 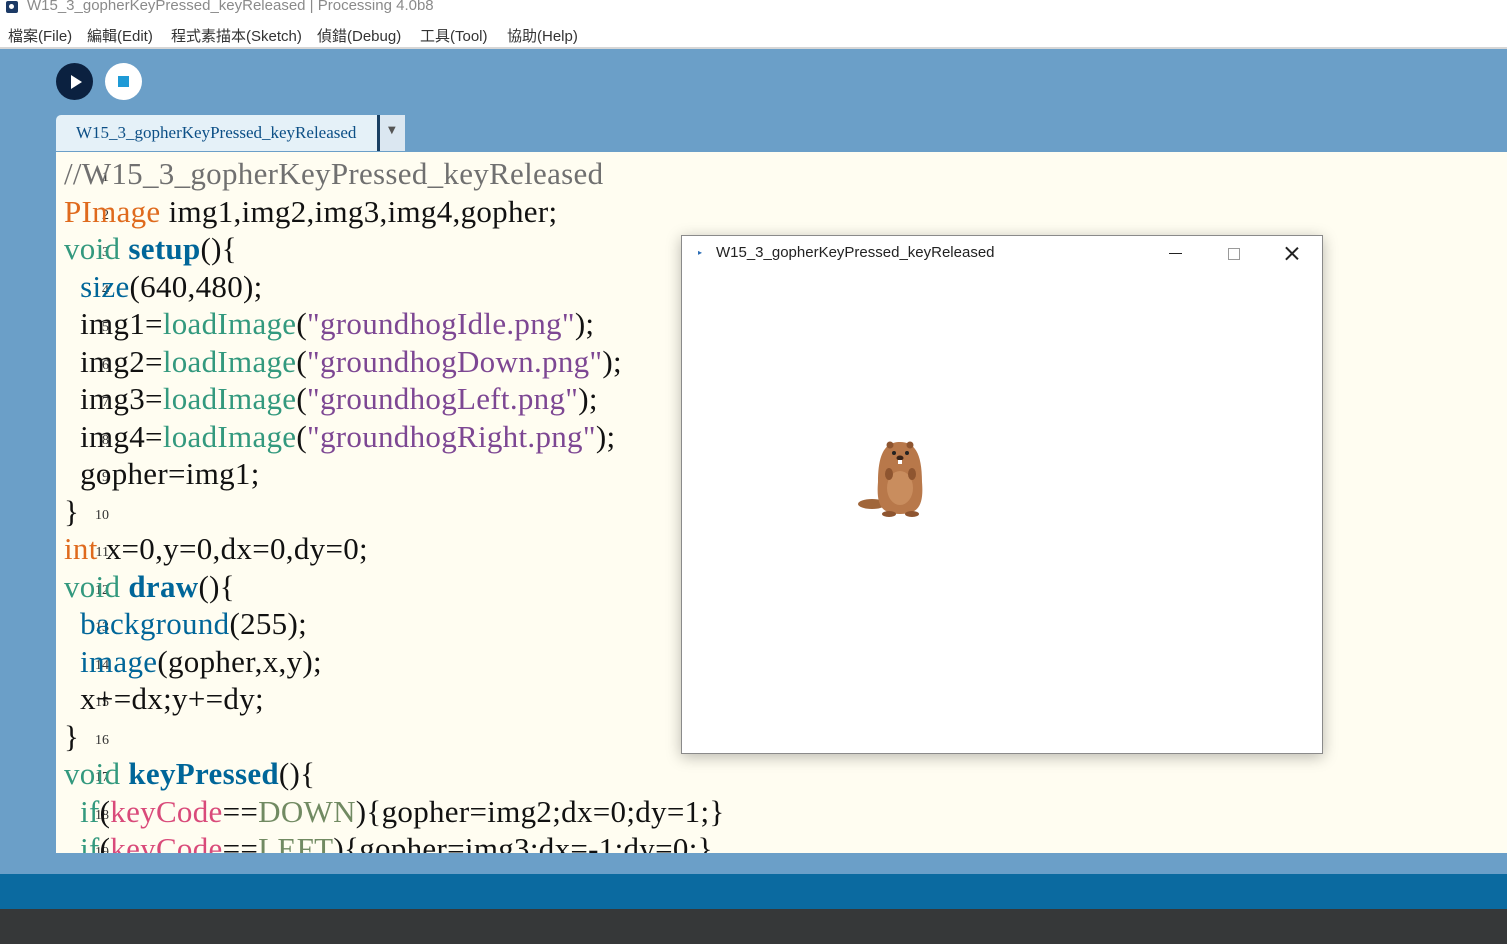 I want to click on code-line: img2=loadImage("groundhogDown.png");, so click(x=351, y=361).